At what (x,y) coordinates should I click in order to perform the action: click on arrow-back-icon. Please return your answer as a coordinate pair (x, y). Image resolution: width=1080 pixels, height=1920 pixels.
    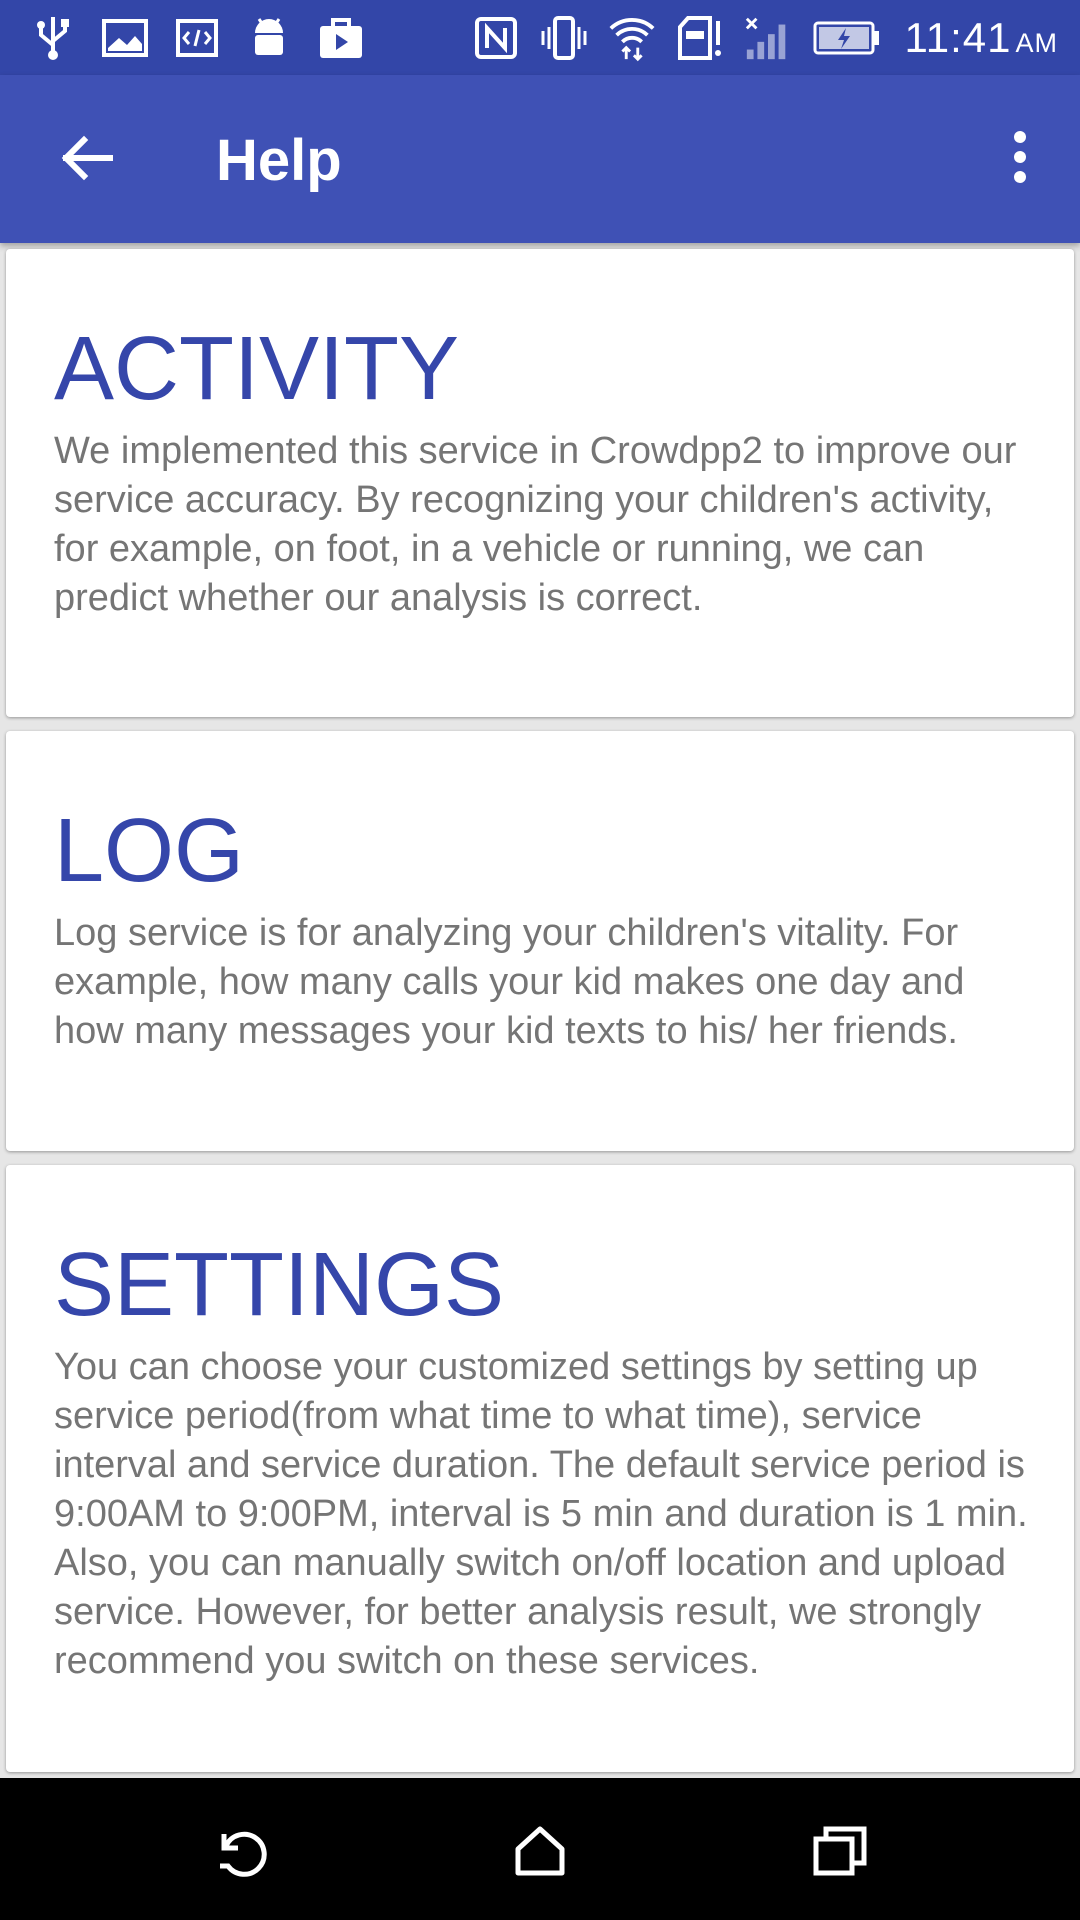
    Looking at the image, I should click on (87, 158).